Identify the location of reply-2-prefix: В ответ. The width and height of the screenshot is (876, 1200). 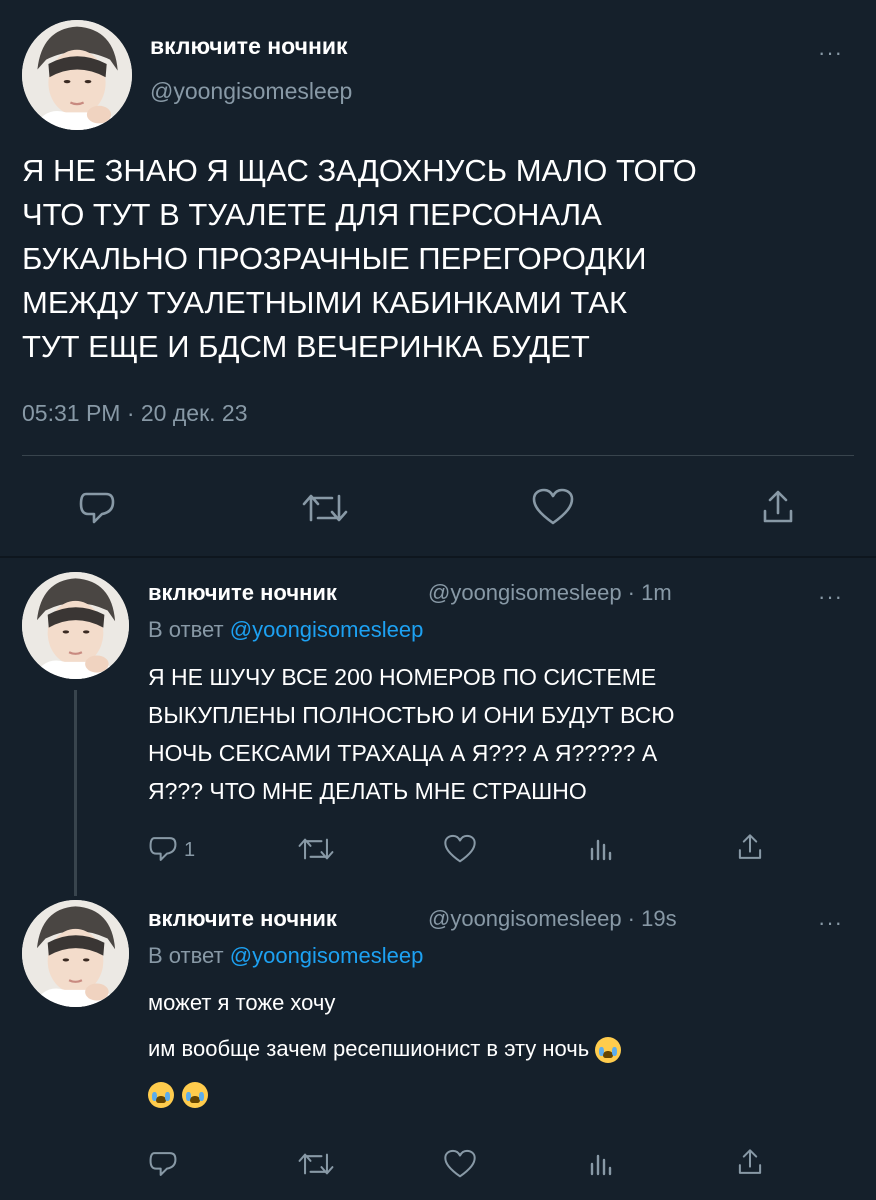
(186, 955).